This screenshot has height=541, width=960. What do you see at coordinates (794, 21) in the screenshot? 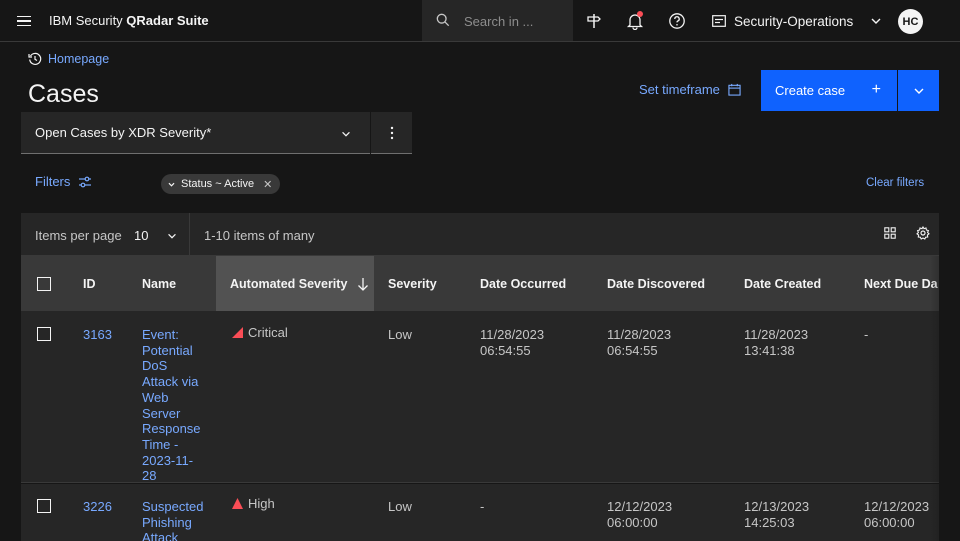
I see `workspace-name: Security-Operations` at bounding box center [794, 21].